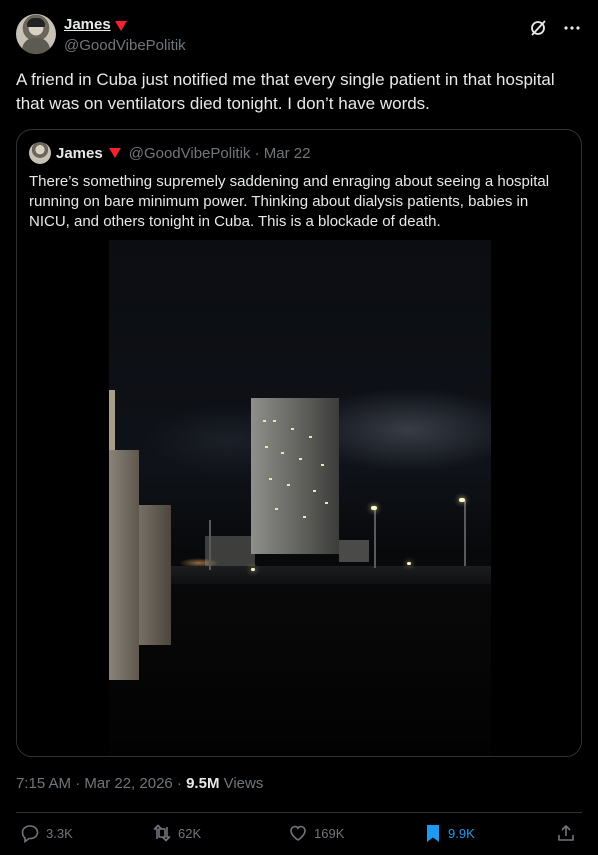 This screenshot has width=598, height=855. I want to click on repost-icon, so click(162, 833).